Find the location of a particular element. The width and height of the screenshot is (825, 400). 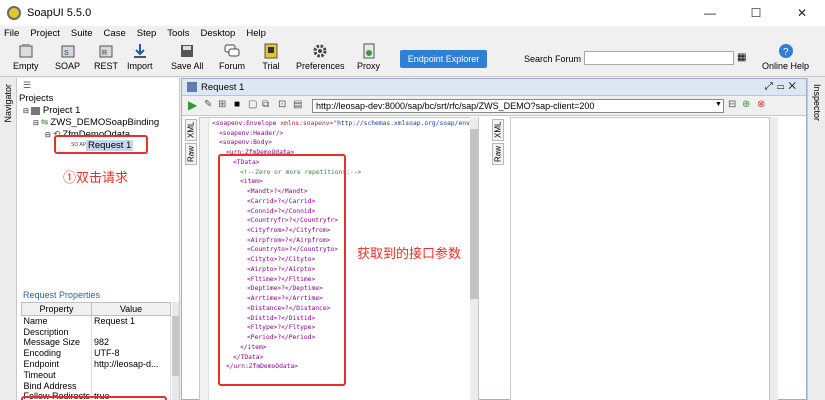

tree-list-icon: ☰ is located at coordinates (27, 85).